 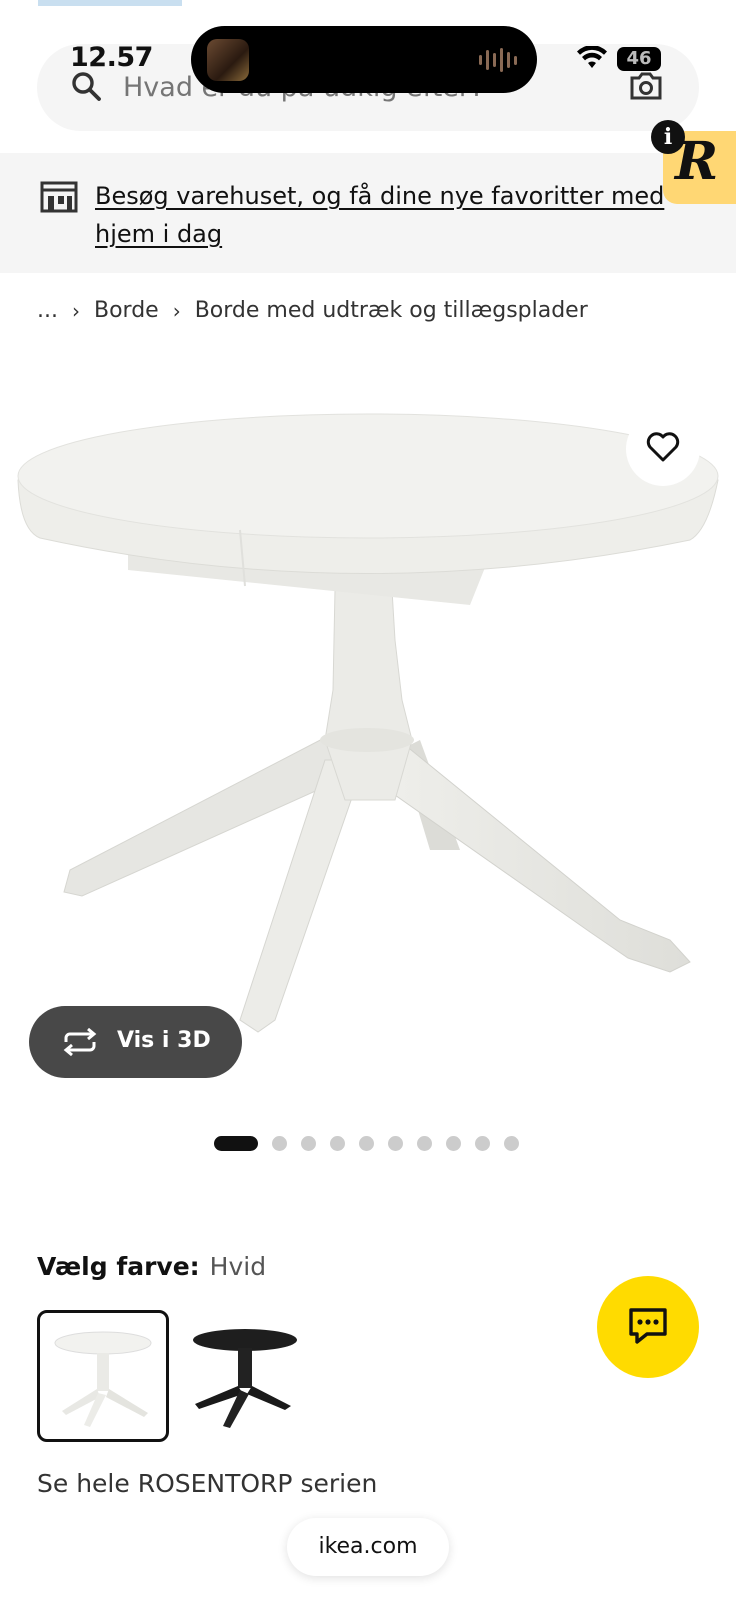 I want to click on dynamic-island, so click(x=364, y=59).